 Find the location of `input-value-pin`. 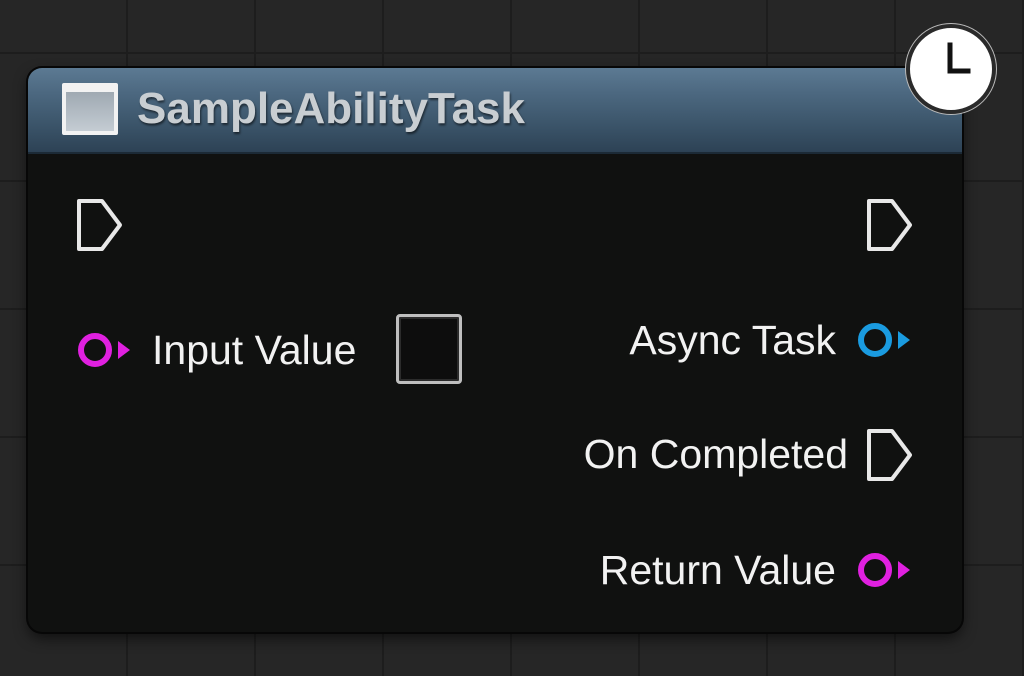

input-value-pin is located at coordinates (104, 350).